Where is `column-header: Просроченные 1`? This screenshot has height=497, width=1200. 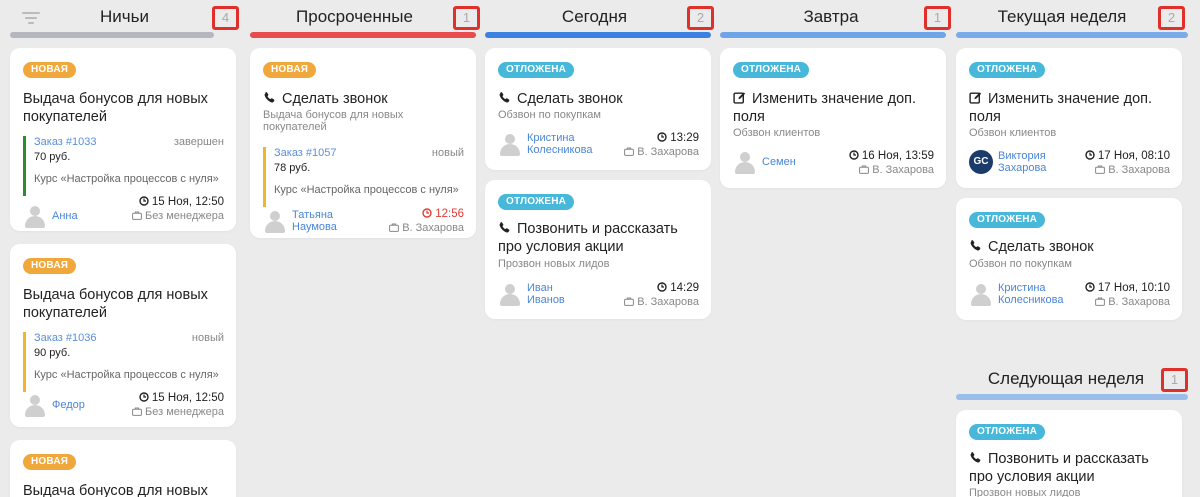 column-header: Просроченные 1 is located at coordinates (365, 19).